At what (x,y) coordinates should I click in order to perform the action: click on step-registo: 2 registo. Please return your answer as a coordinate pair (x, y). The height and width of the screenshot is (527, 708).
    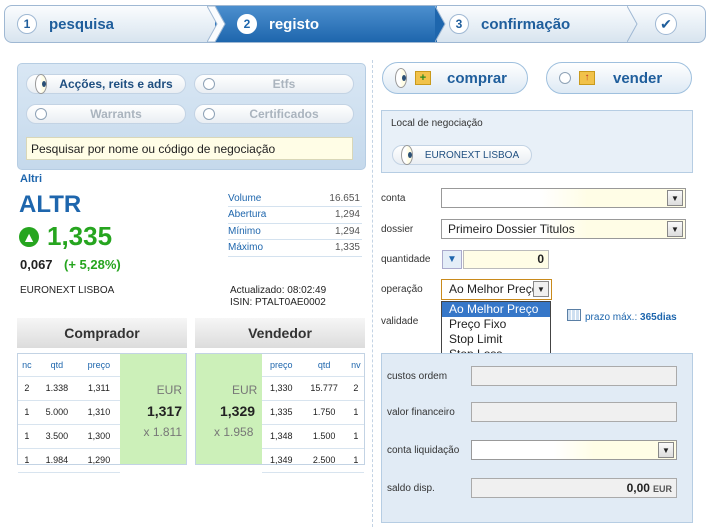
    Looking at the image, I should click on (326, 24).